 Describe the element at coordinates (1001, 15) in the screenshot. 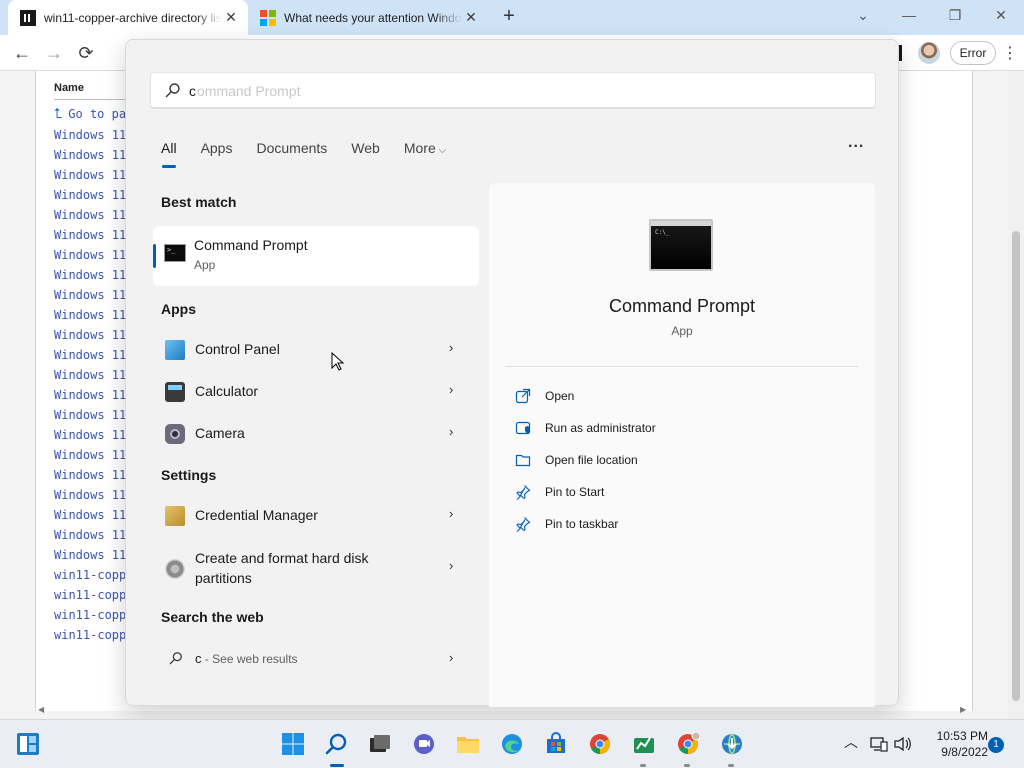

I see `close-window-icon: ✕` at that location.